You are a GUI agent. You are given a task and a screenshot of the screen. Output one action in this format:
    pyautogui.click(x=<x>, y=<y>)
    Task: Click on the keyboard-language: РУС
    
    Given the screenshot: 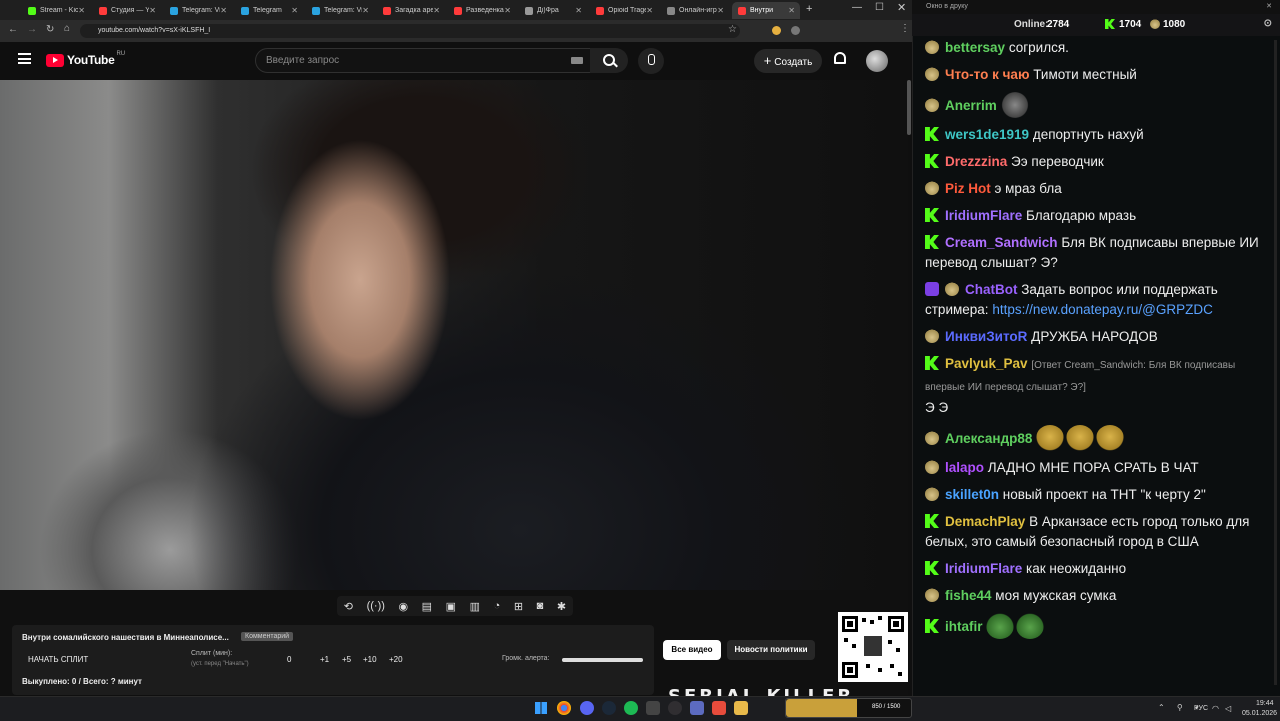 What is the action you would take?
    pyautogui.click(x=1201, y=708)
    